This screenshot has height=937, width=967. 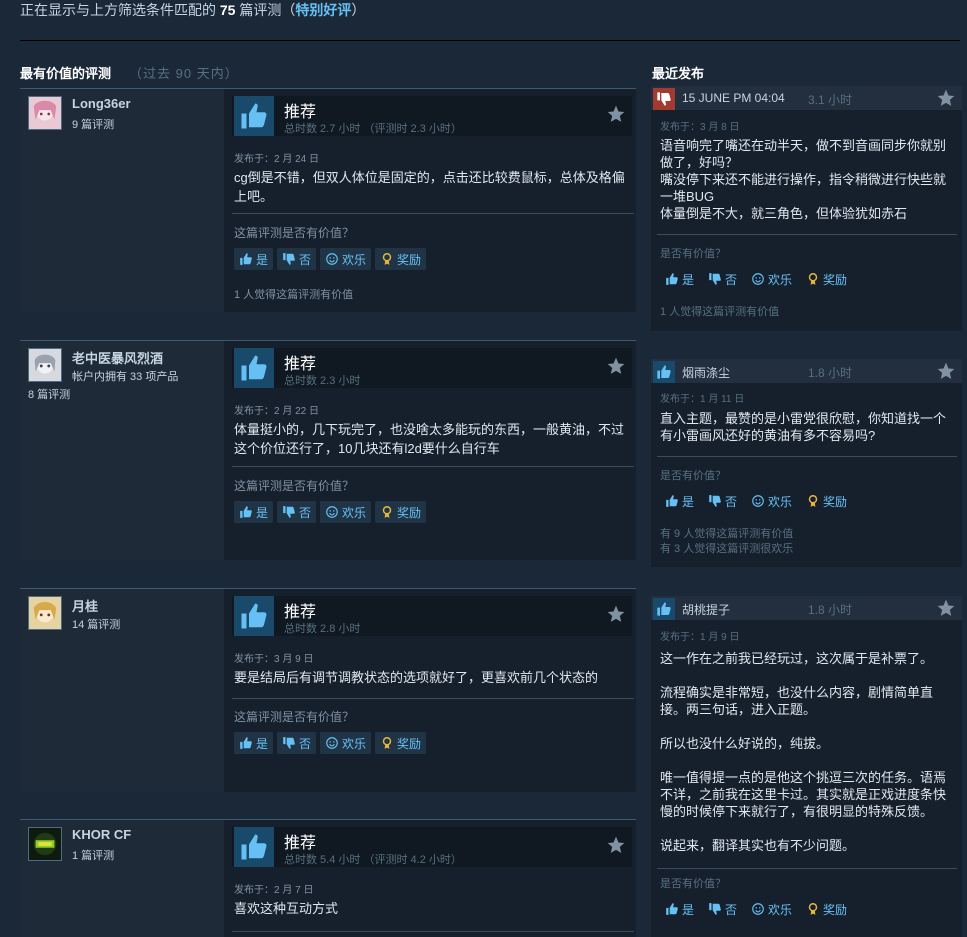 I want to click on playtime: 1.8 小时, so click(x=830, y=373).